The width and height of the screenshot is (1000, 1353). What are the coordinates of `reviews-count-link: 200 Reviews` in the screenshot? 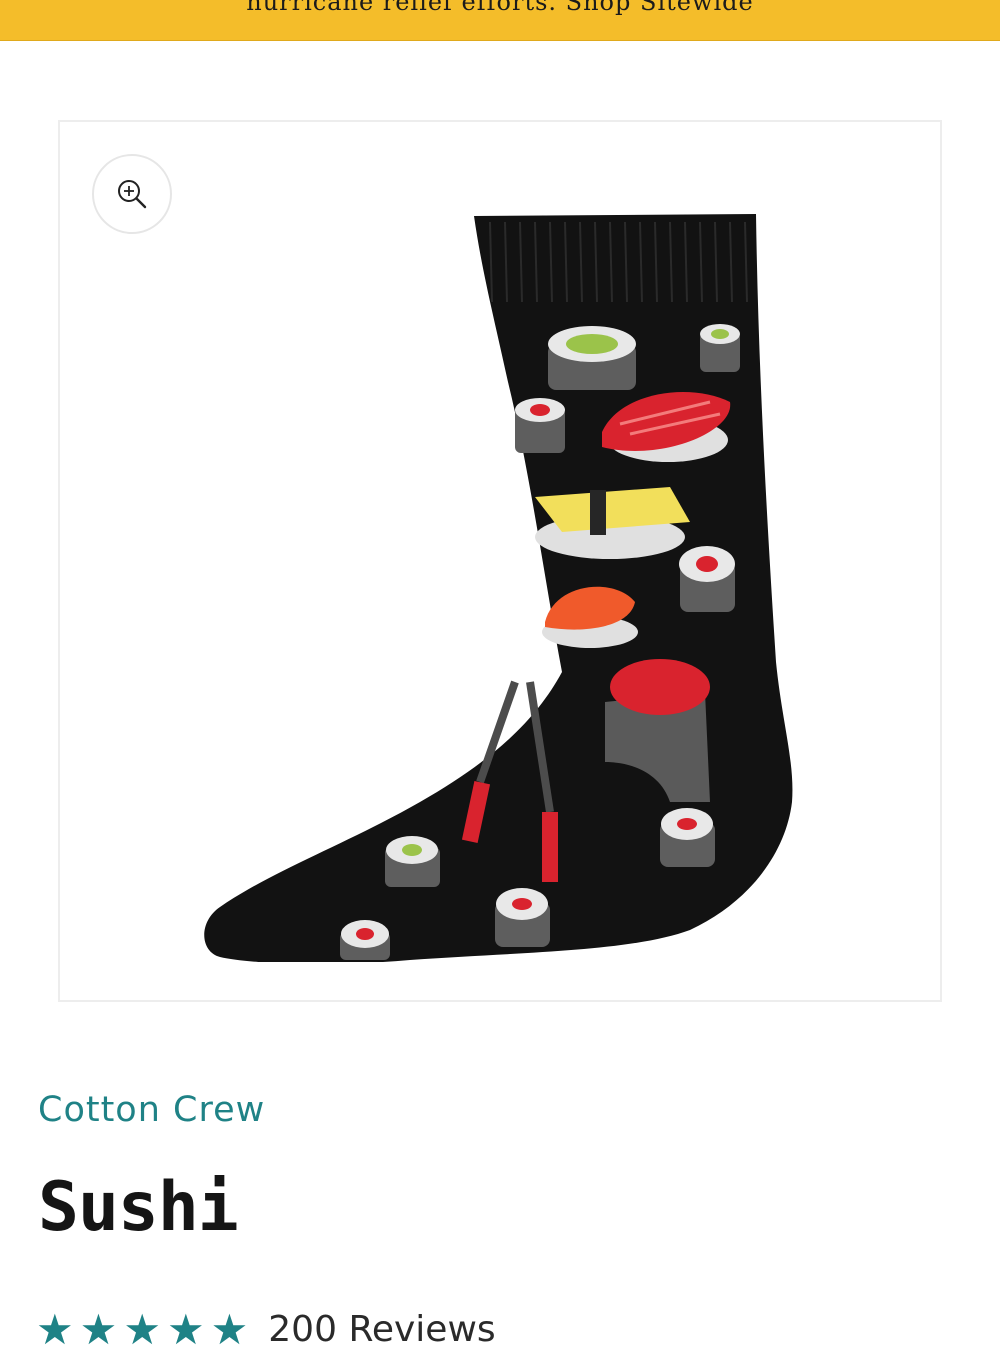 It's located at (381, 1330).